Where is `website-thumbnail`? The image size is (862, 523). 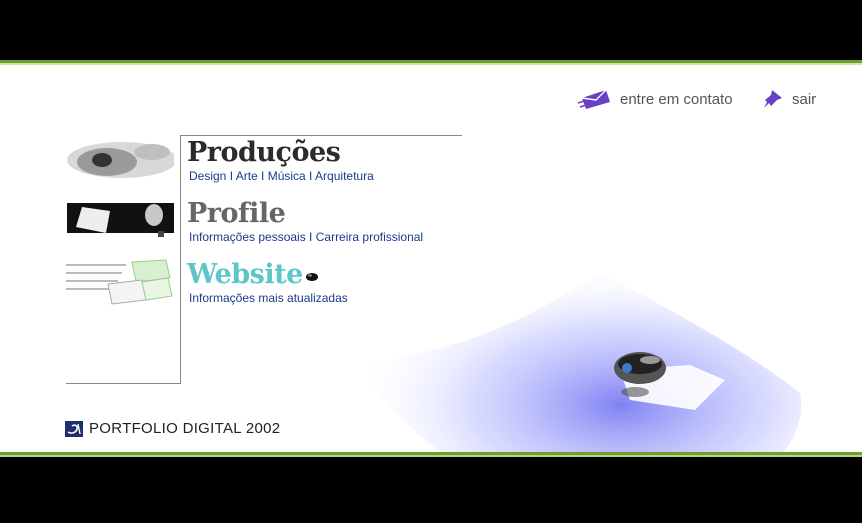
website-thumbnail is located at coordinates (118, 283).